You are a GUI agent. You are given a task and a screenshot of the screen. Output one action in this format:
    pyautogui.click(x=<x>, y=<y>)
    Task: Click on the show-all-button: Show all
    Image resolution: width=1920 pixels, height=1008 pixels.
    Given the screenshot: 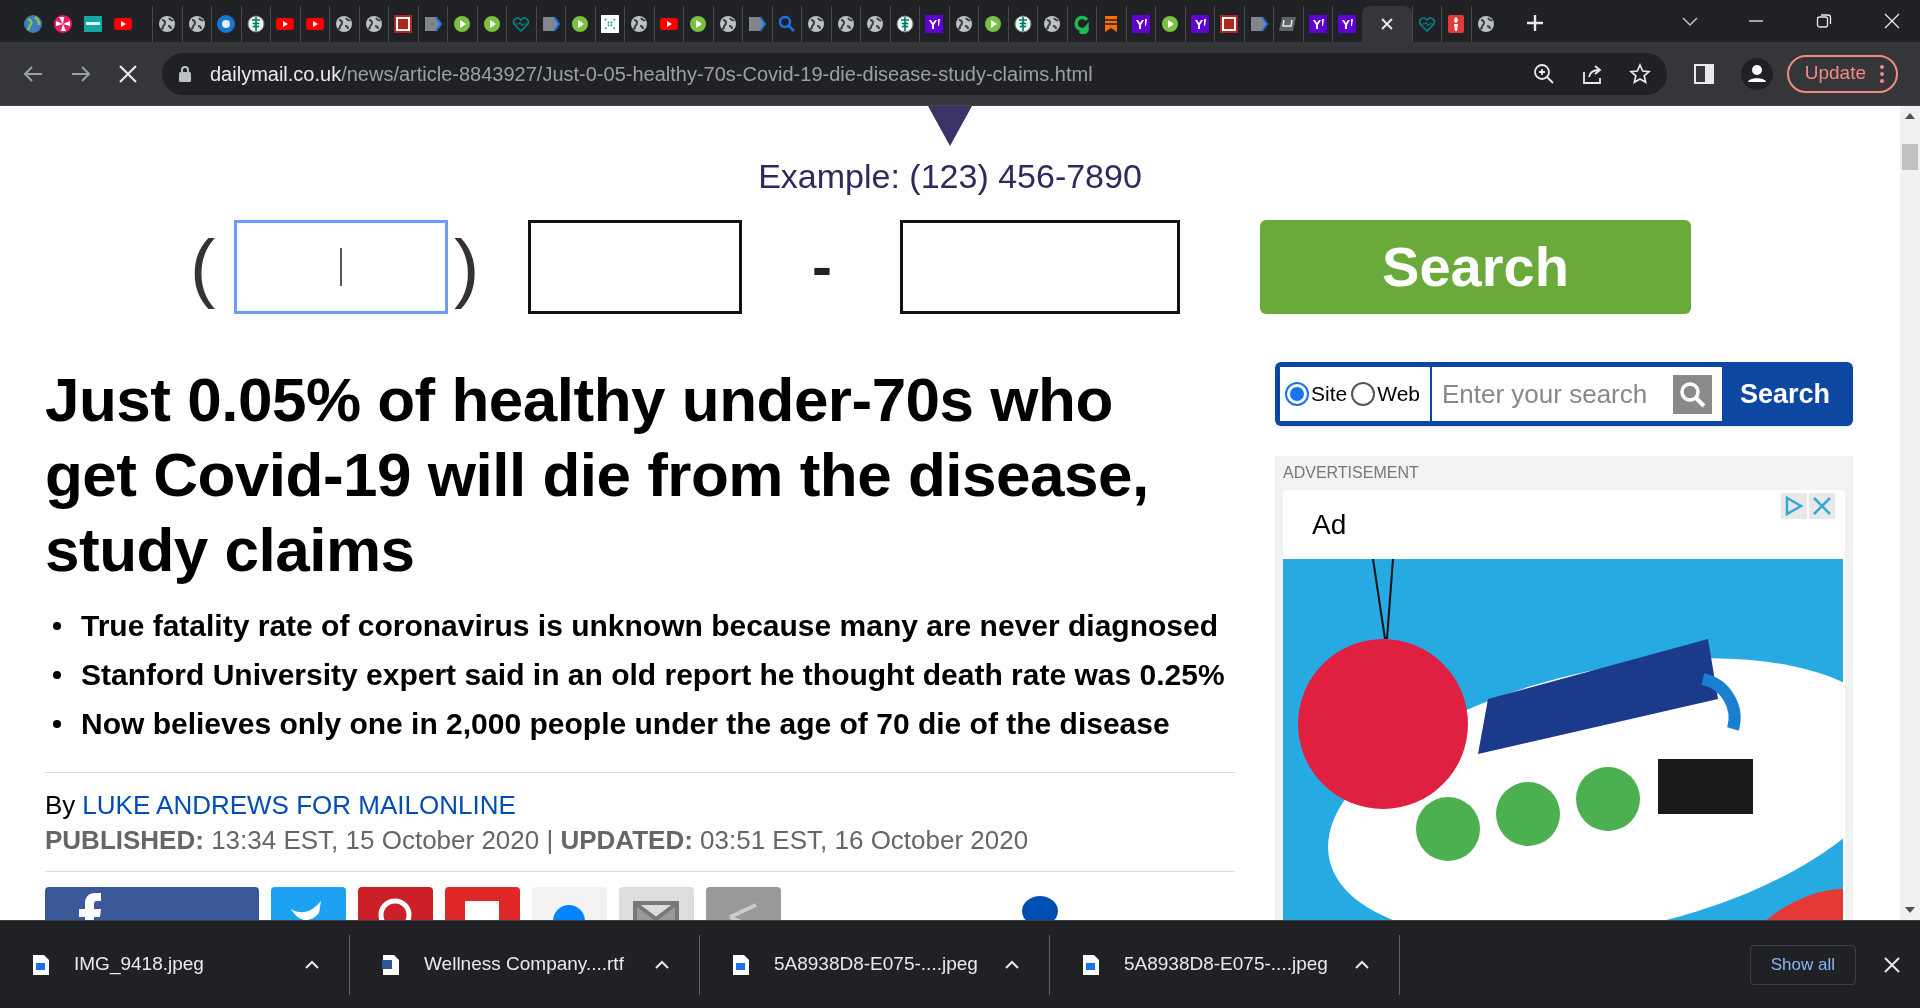 What is the action you would take?
    pyautogui.click(x=1802, y=964)
    